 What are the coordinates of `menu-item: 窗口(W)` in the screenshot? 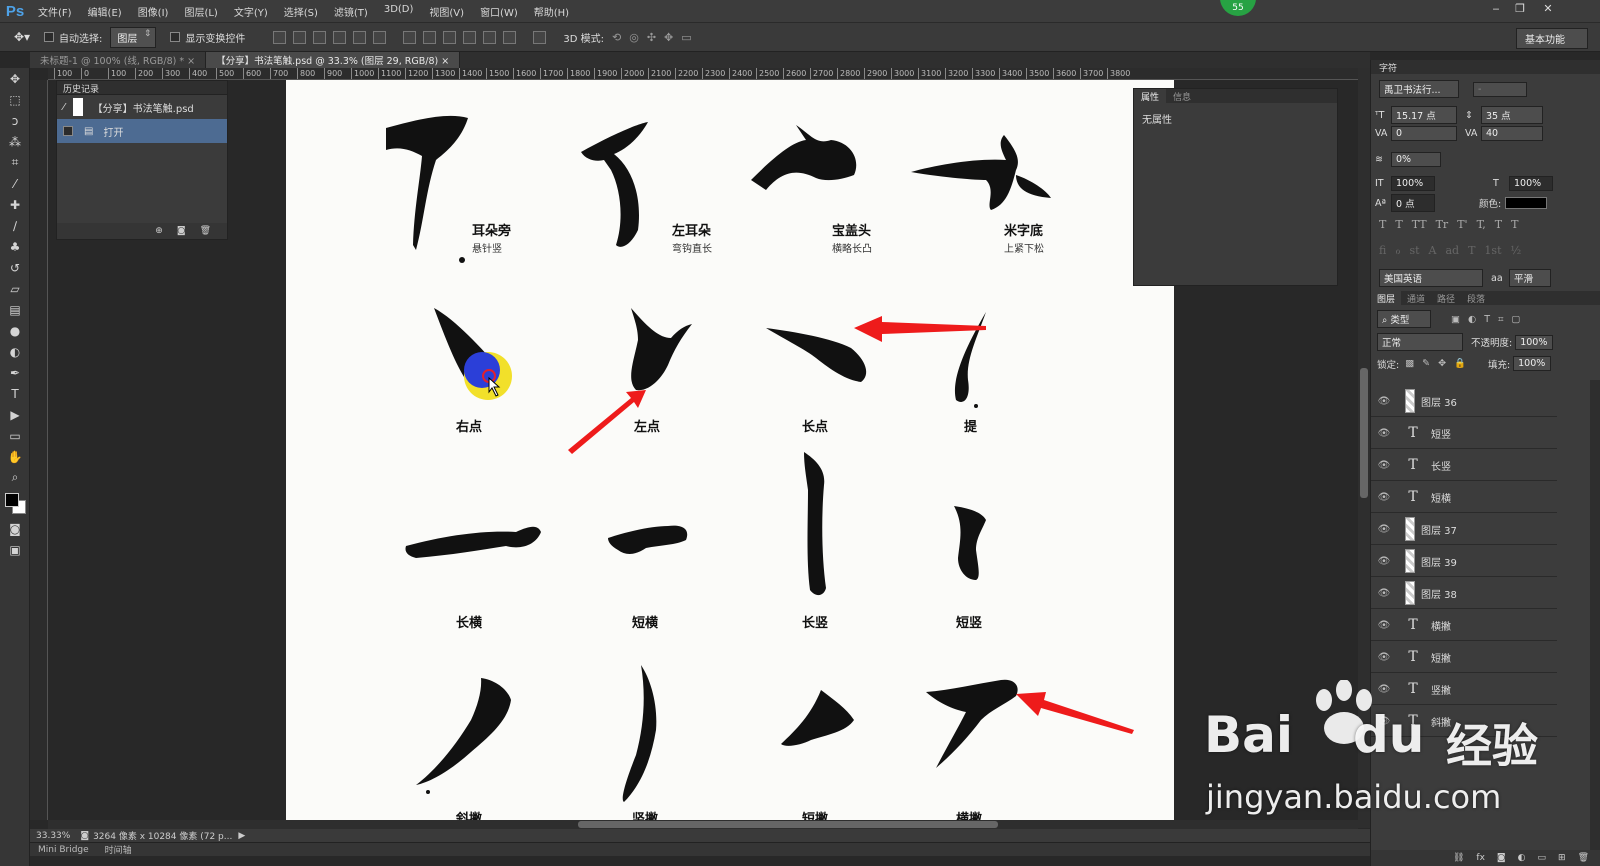 It's located at (499, 11).